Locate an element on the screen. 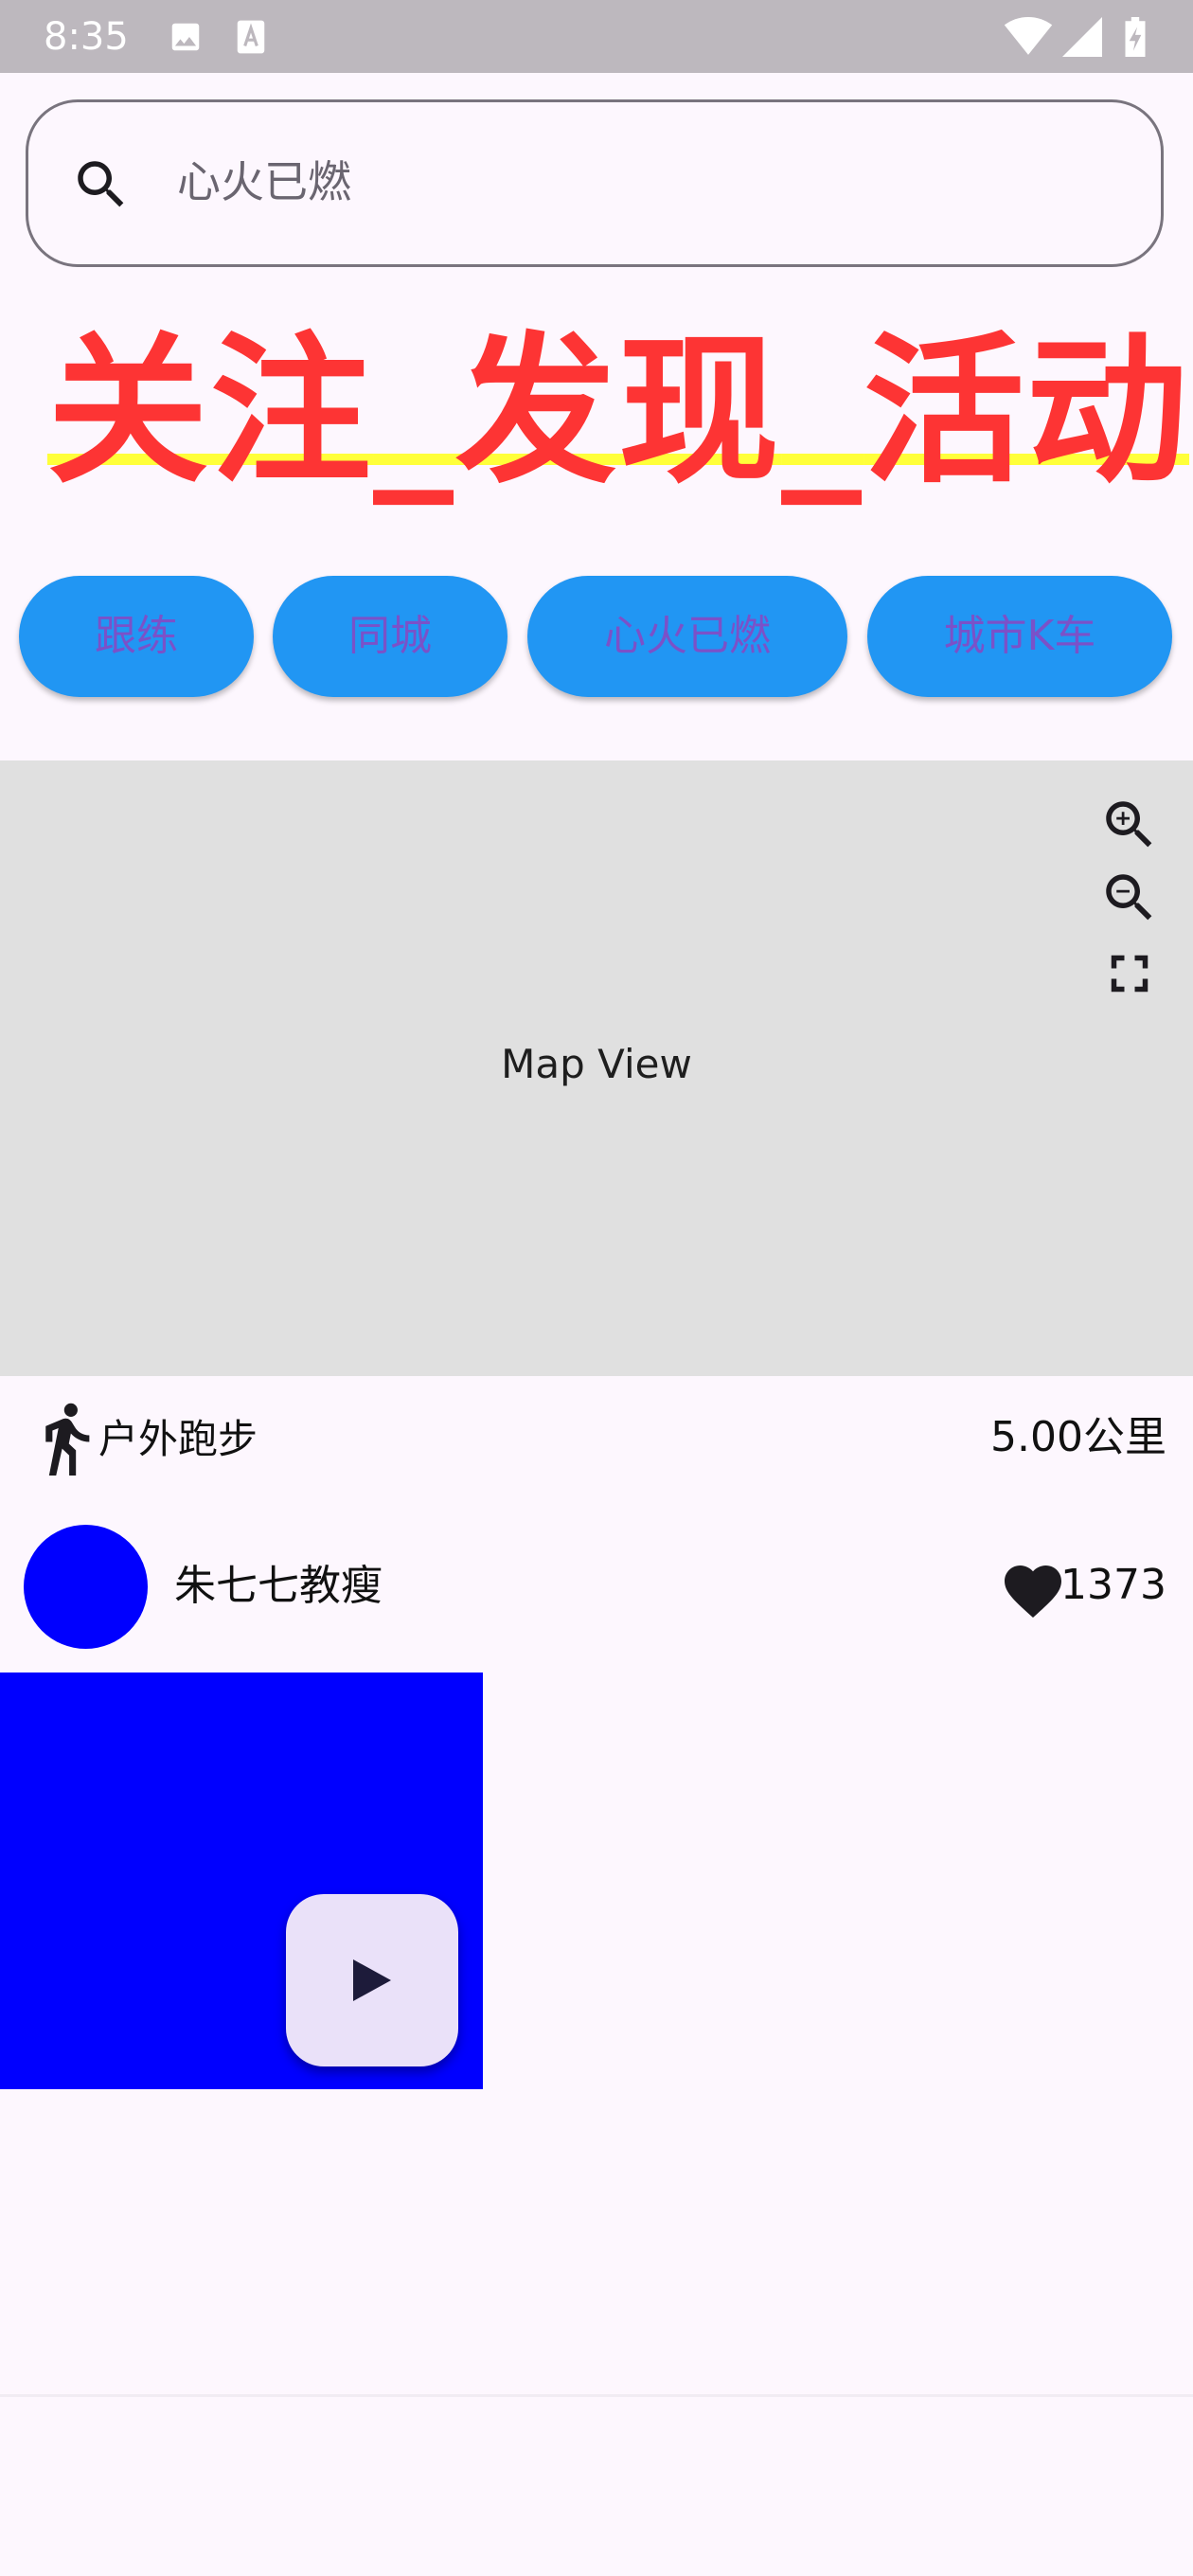 The image size is (1193, 2576). avatar is located at coordinates (86, 1587).